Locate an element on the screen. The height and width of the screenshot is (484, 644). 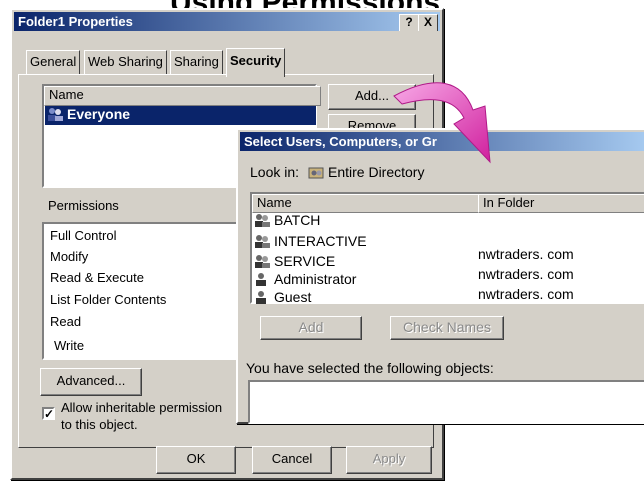
in-folder-column-header: In Folder is located at coordinates (561, 203).